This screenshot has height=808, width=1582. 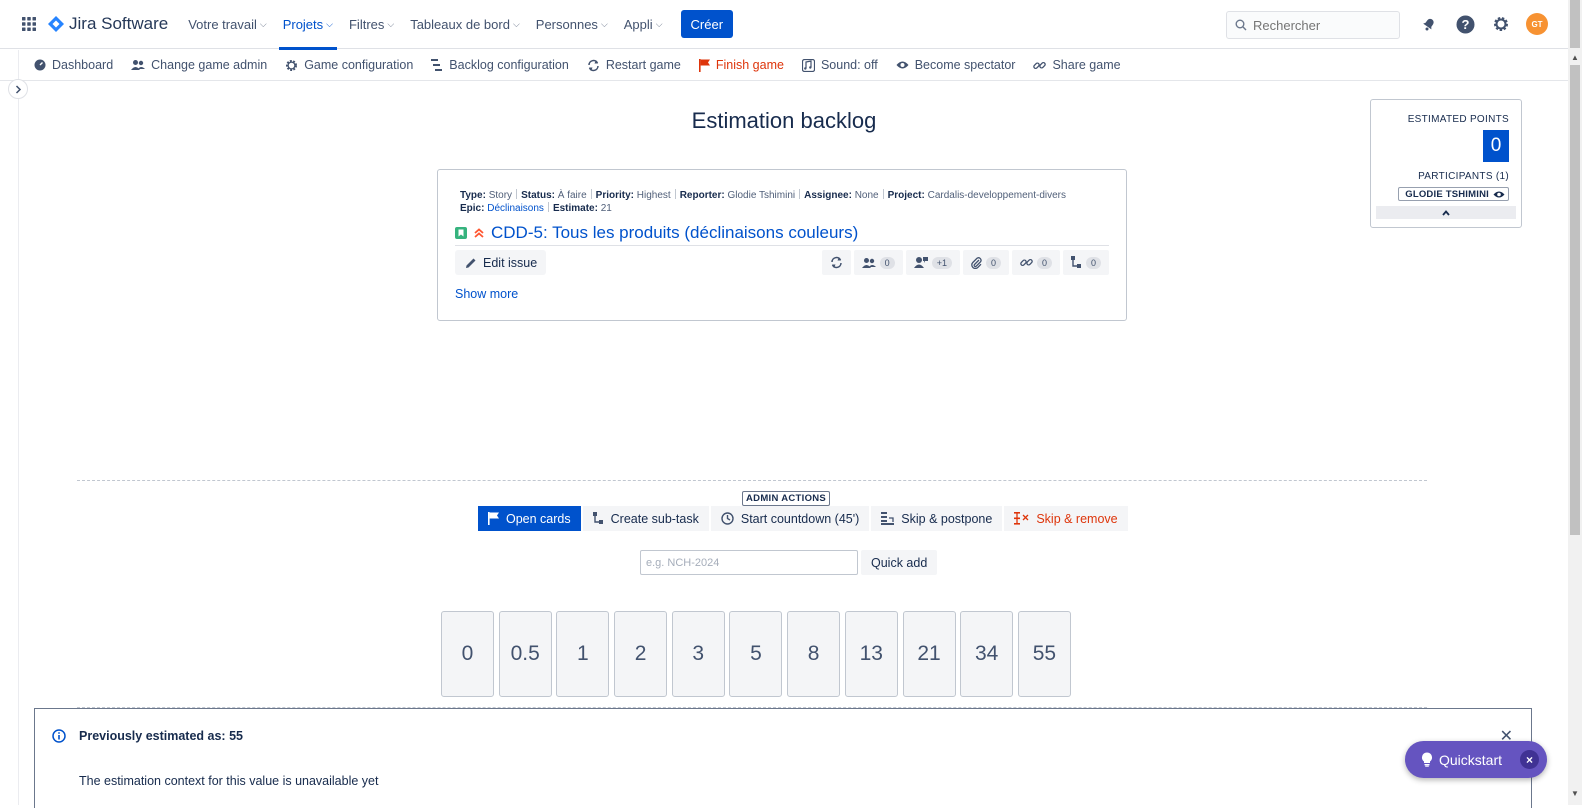 What do you see at coordinates (955, 65) in the screenshot?
I see `become-spectator-button: Become spectator` at bounding box center [955, 65].